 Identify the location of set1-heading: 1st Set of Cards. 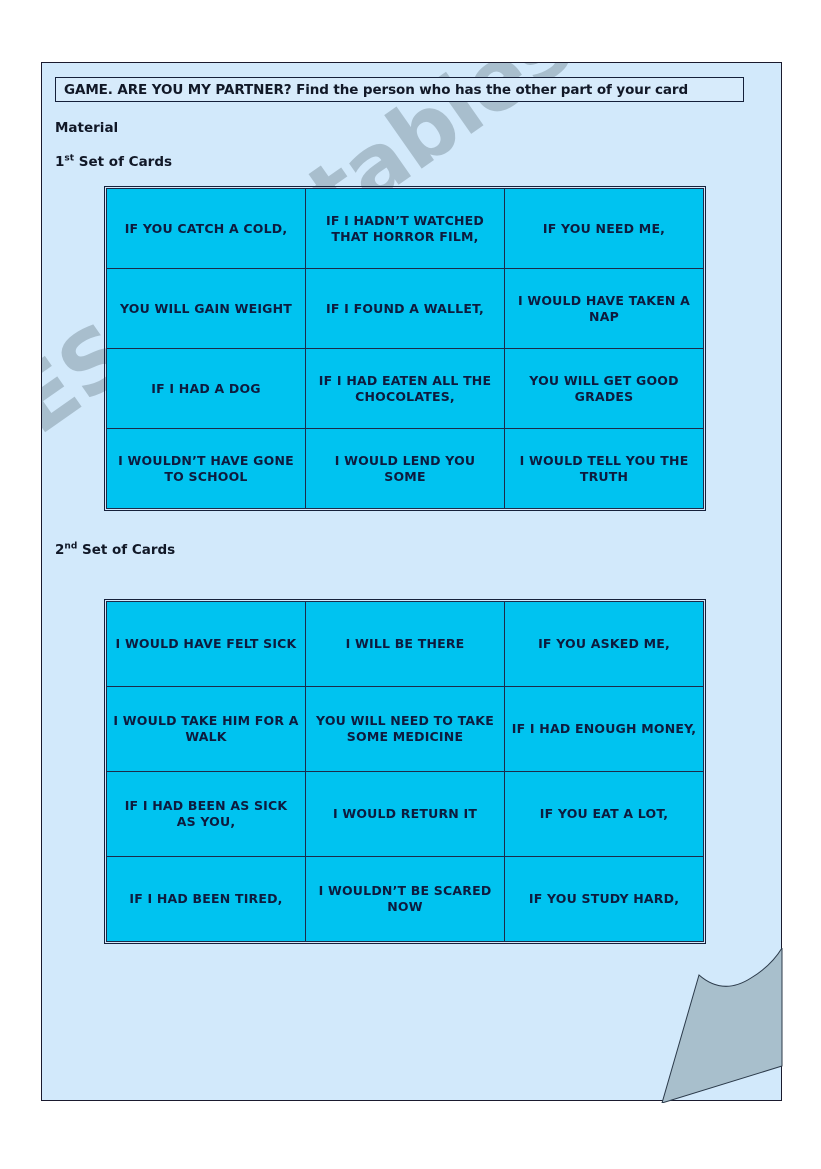
(113, 162).